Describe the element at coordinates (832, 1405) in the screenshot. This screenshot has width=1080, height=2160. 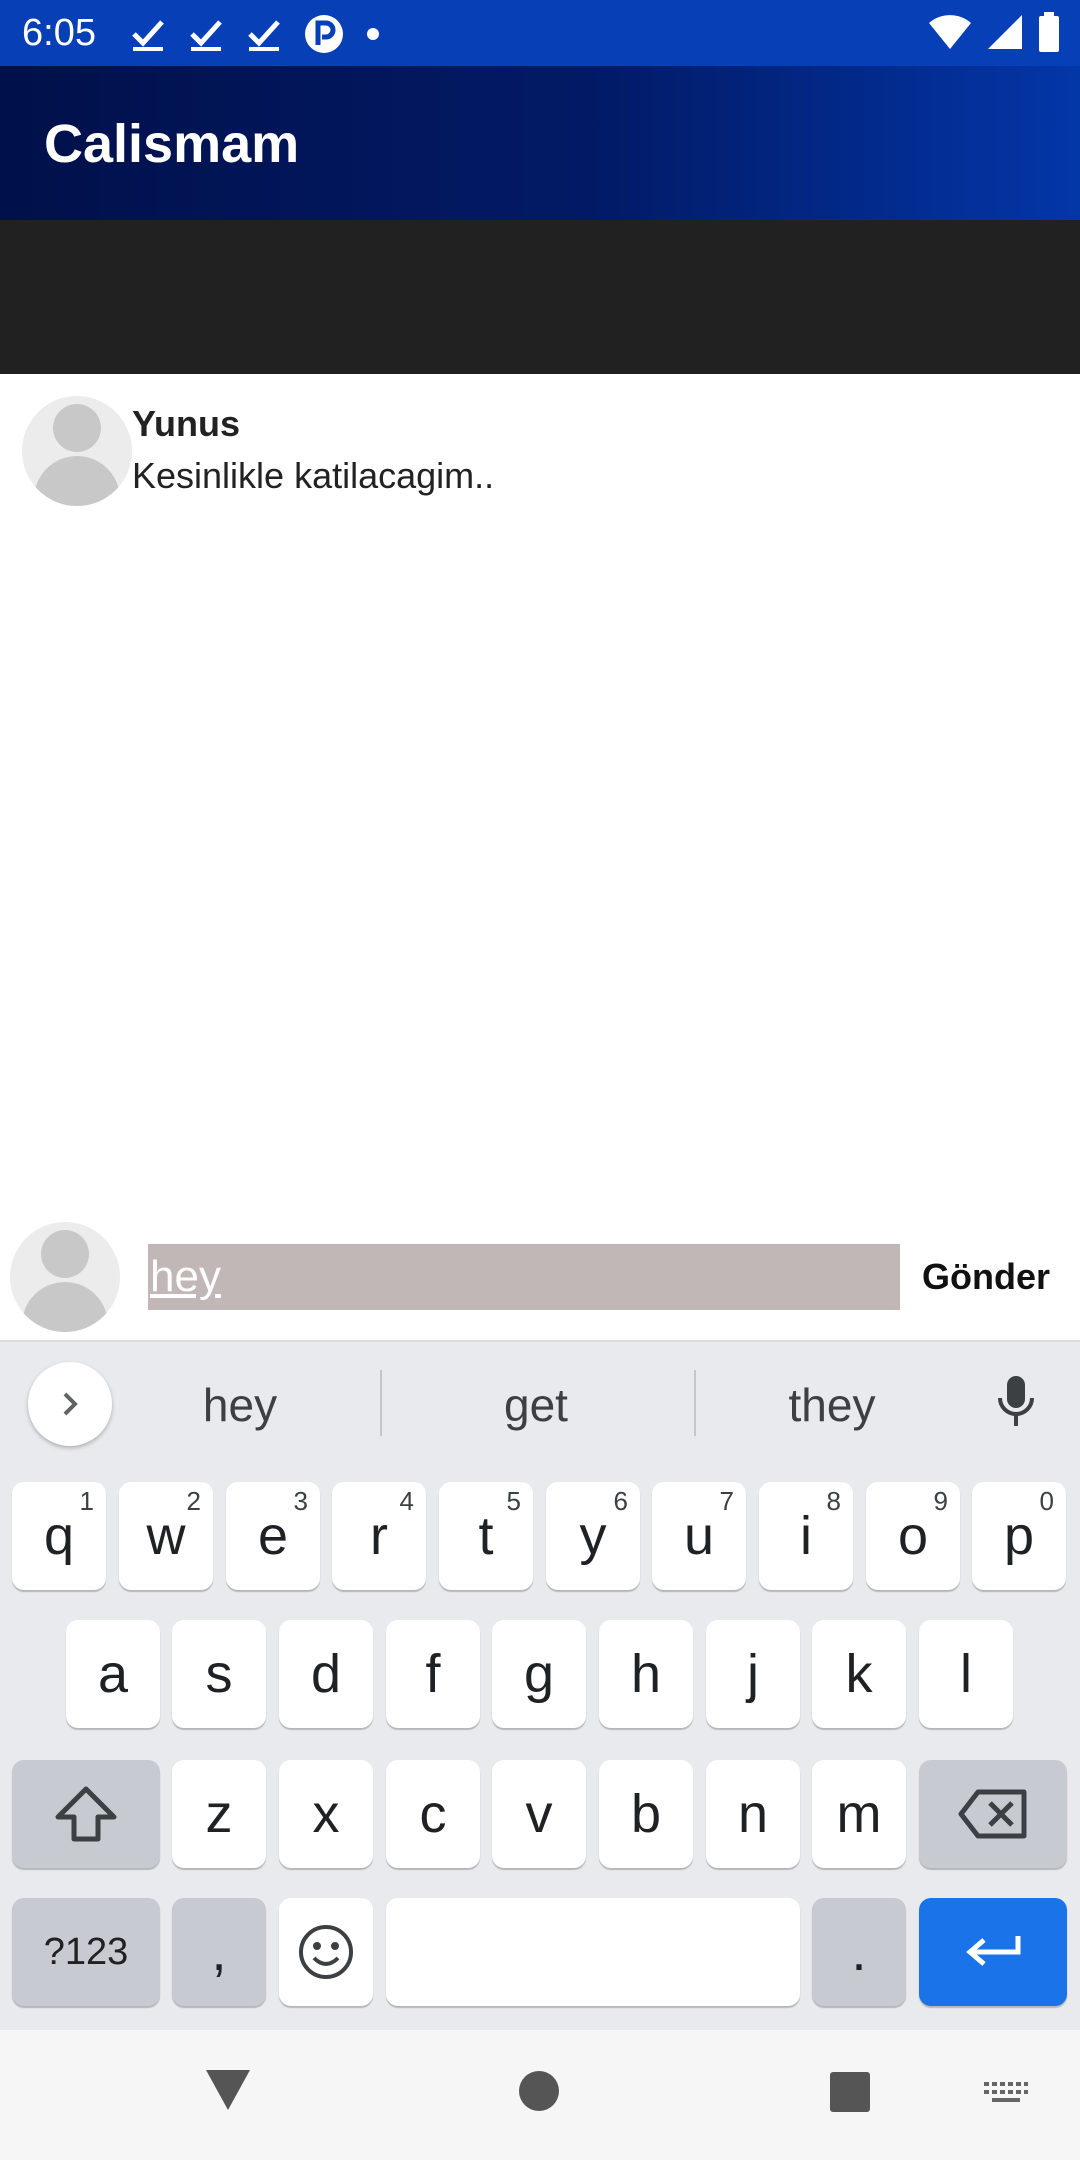
I see `suggestion-3: they` at that location.